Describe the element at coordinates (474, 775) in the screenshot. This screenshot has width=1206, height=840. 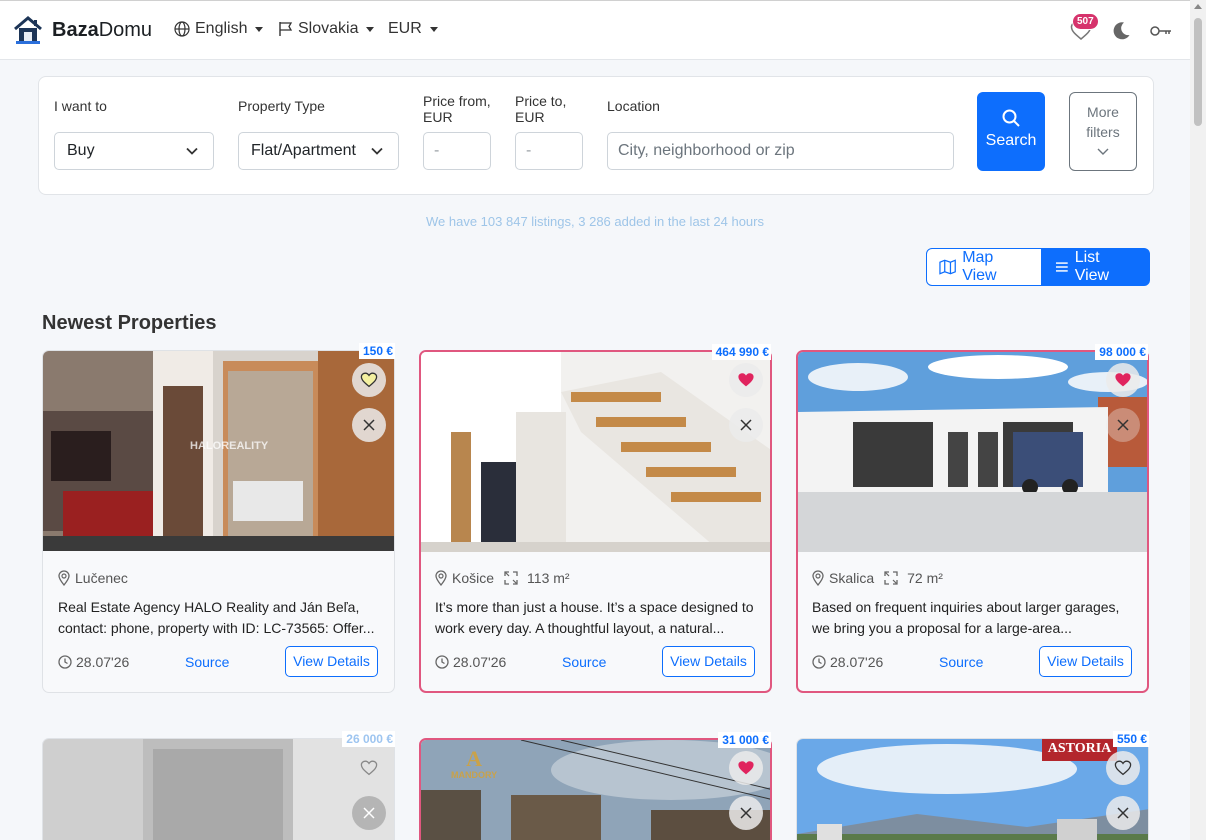
I see `agency-logo-text: MANDORY` at that location.